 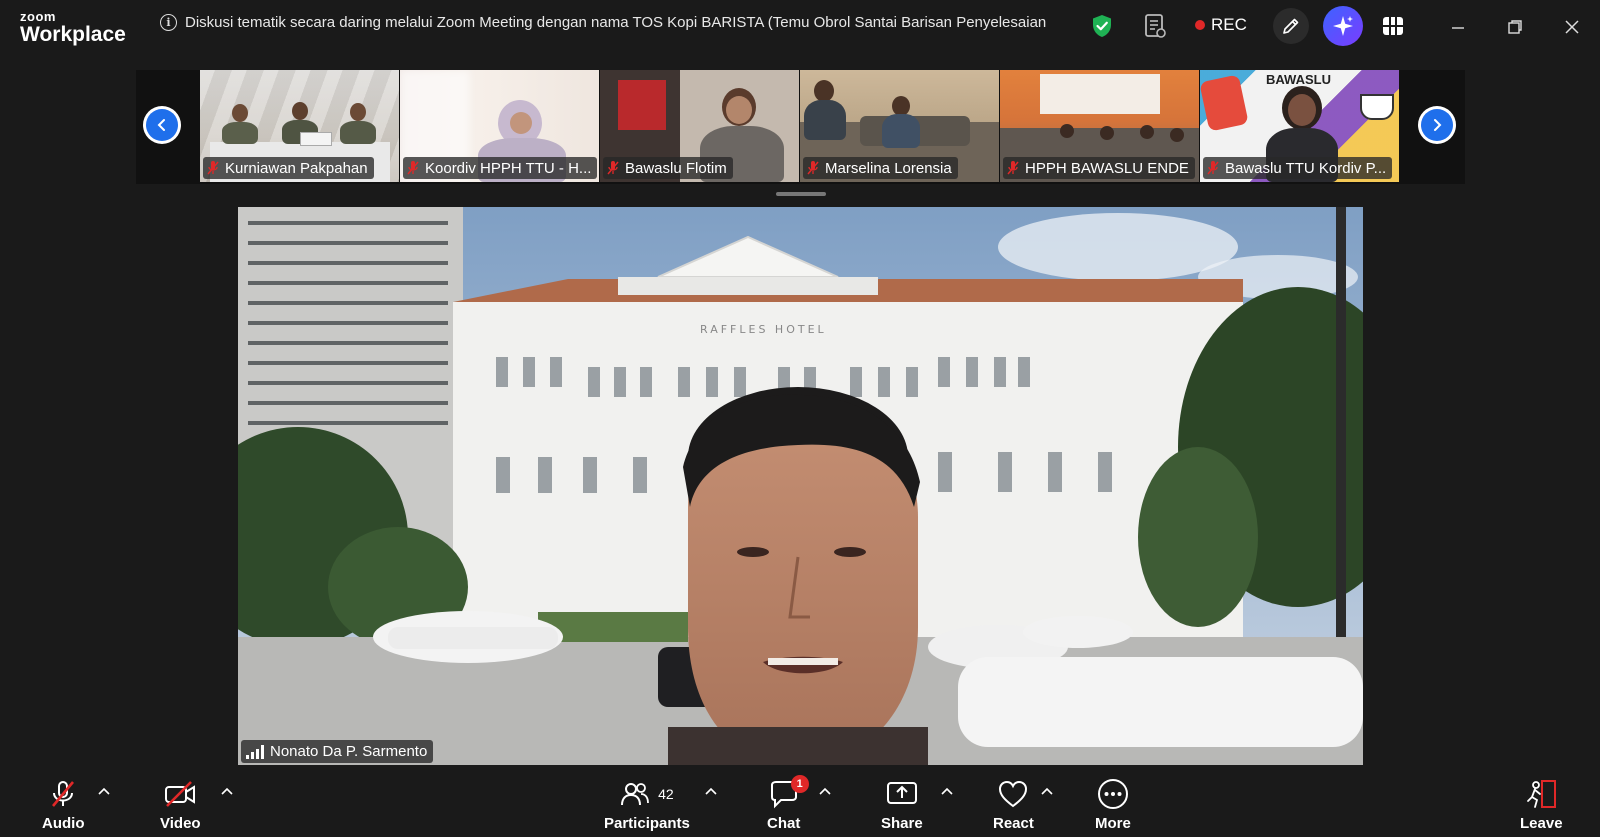 I want to click on participants-count: 42, so click(x=666, y=794).